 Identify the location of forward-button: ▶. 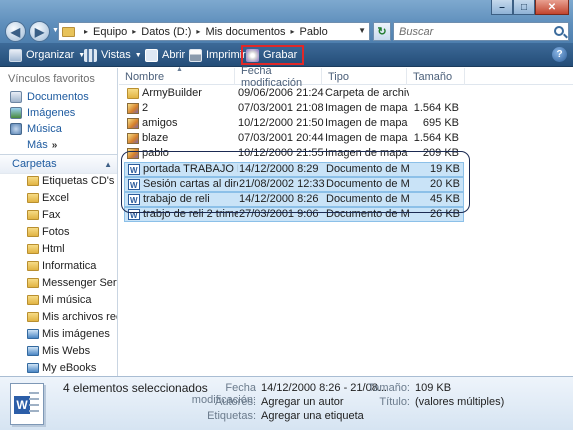
(39, 31).